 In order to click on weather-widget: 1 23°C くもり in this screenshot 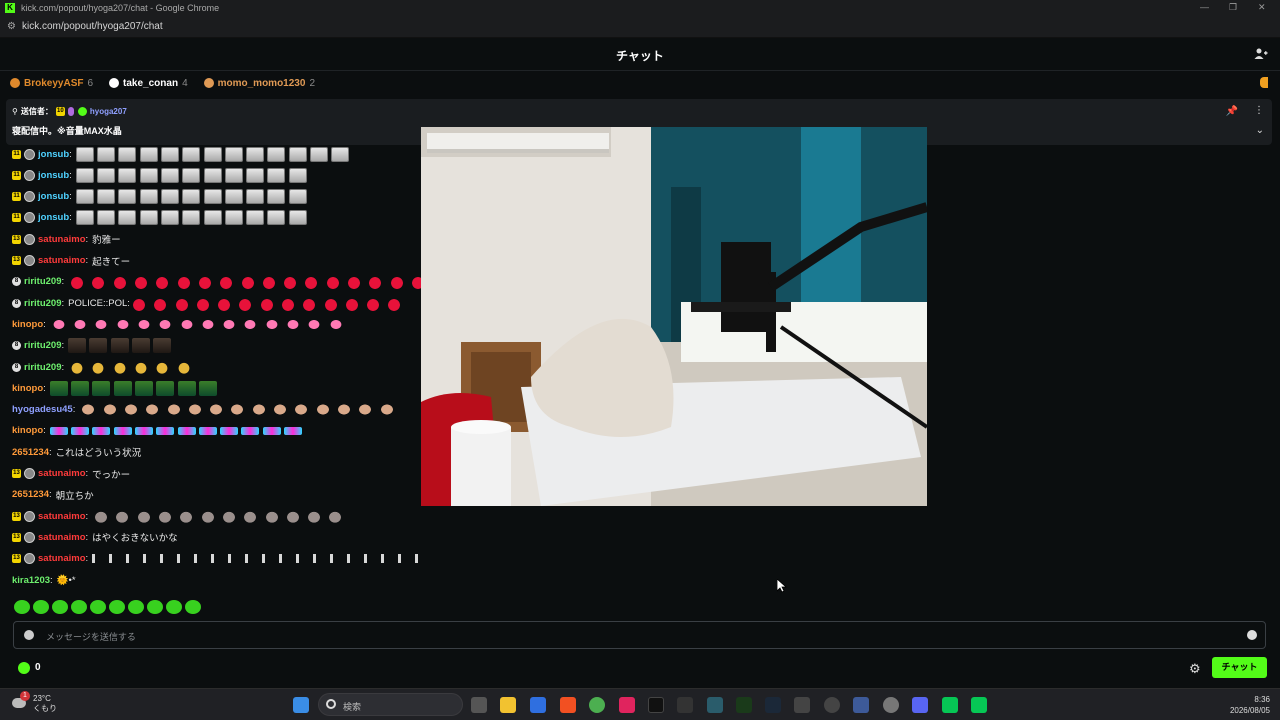, I will do `click(34, 702)`.